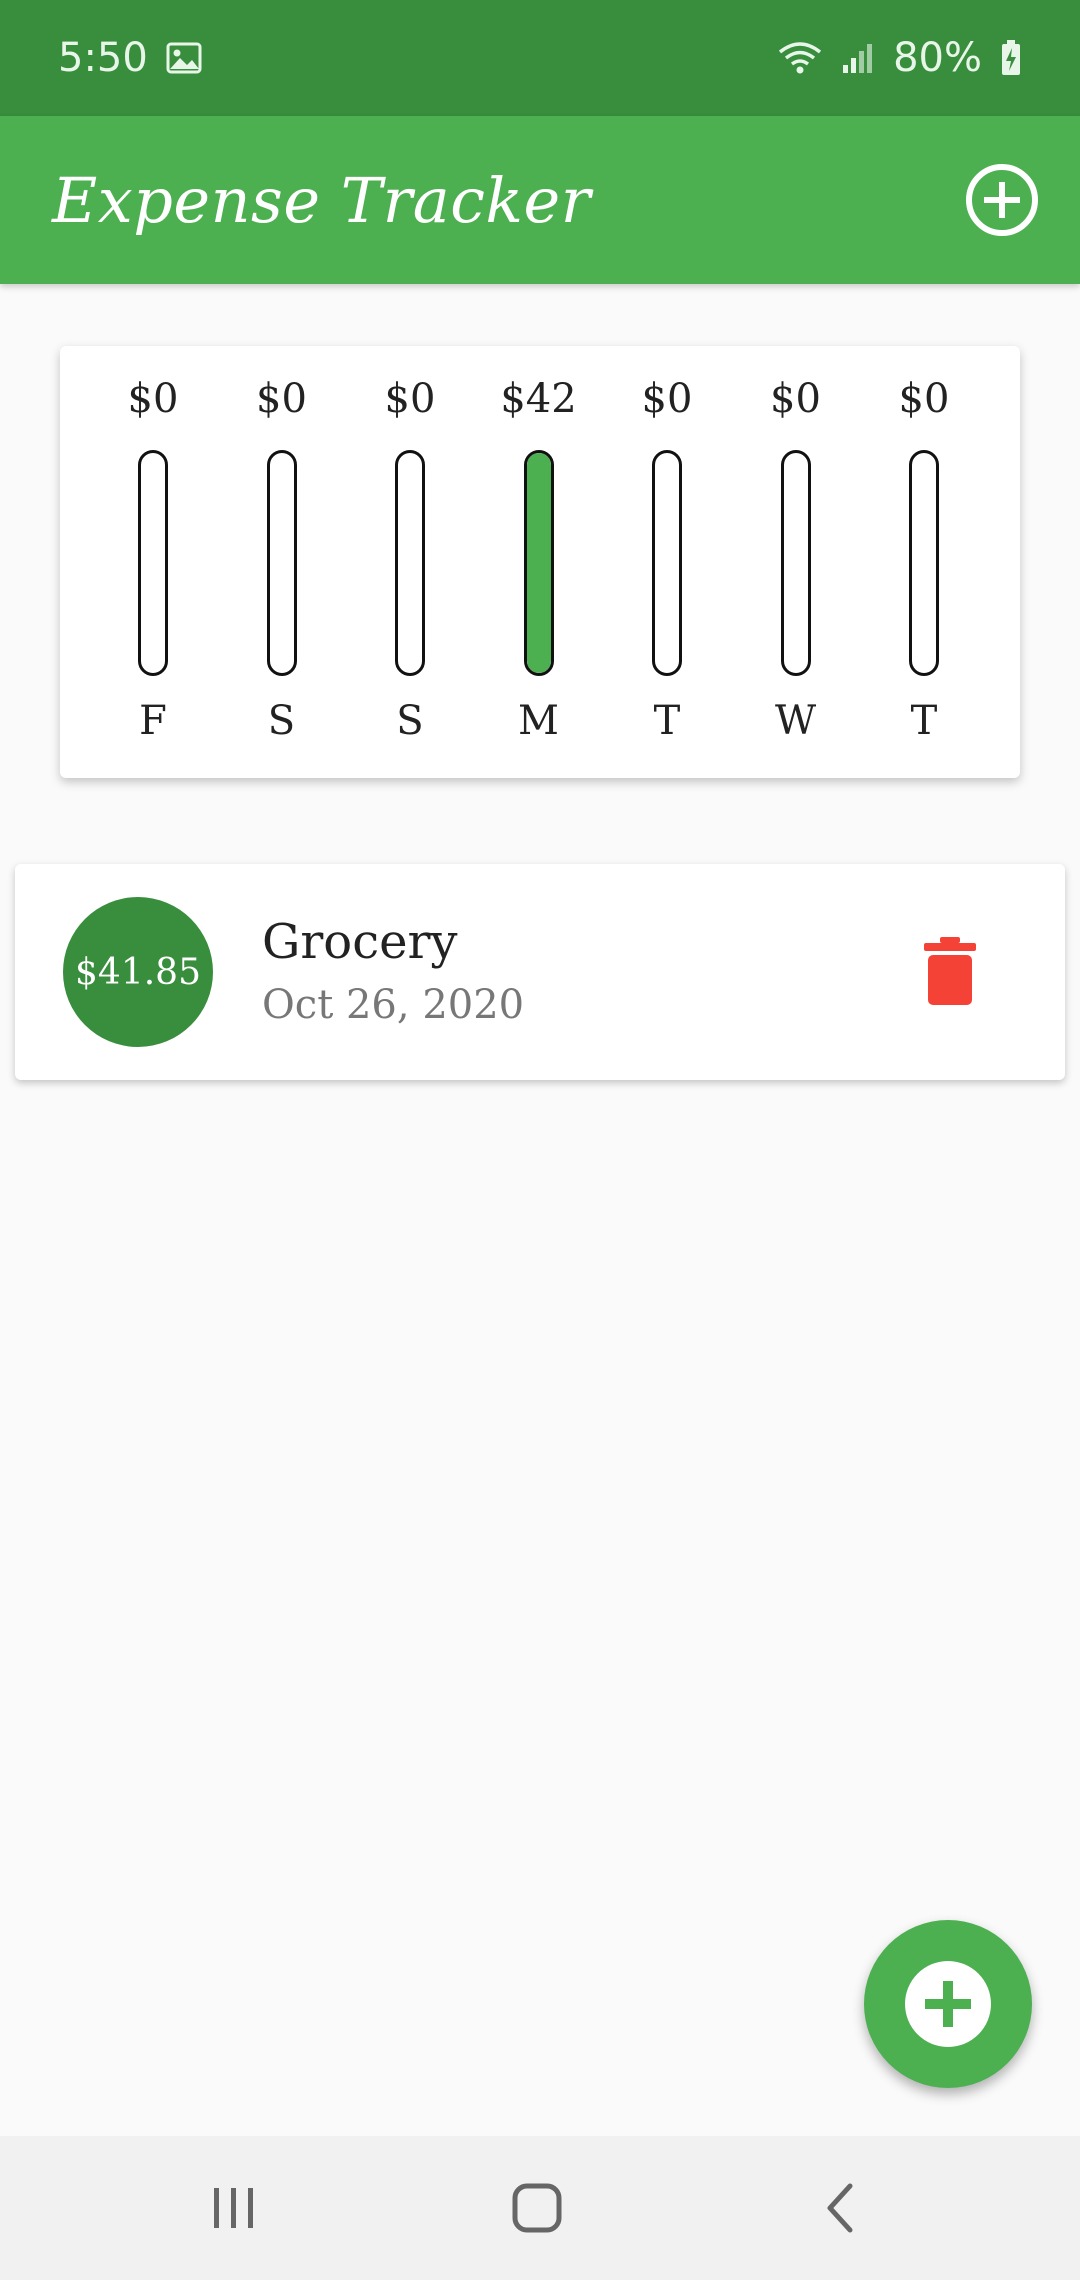 The image size is (1080, 2280). I want to click on home-button, so click(537, 2208).